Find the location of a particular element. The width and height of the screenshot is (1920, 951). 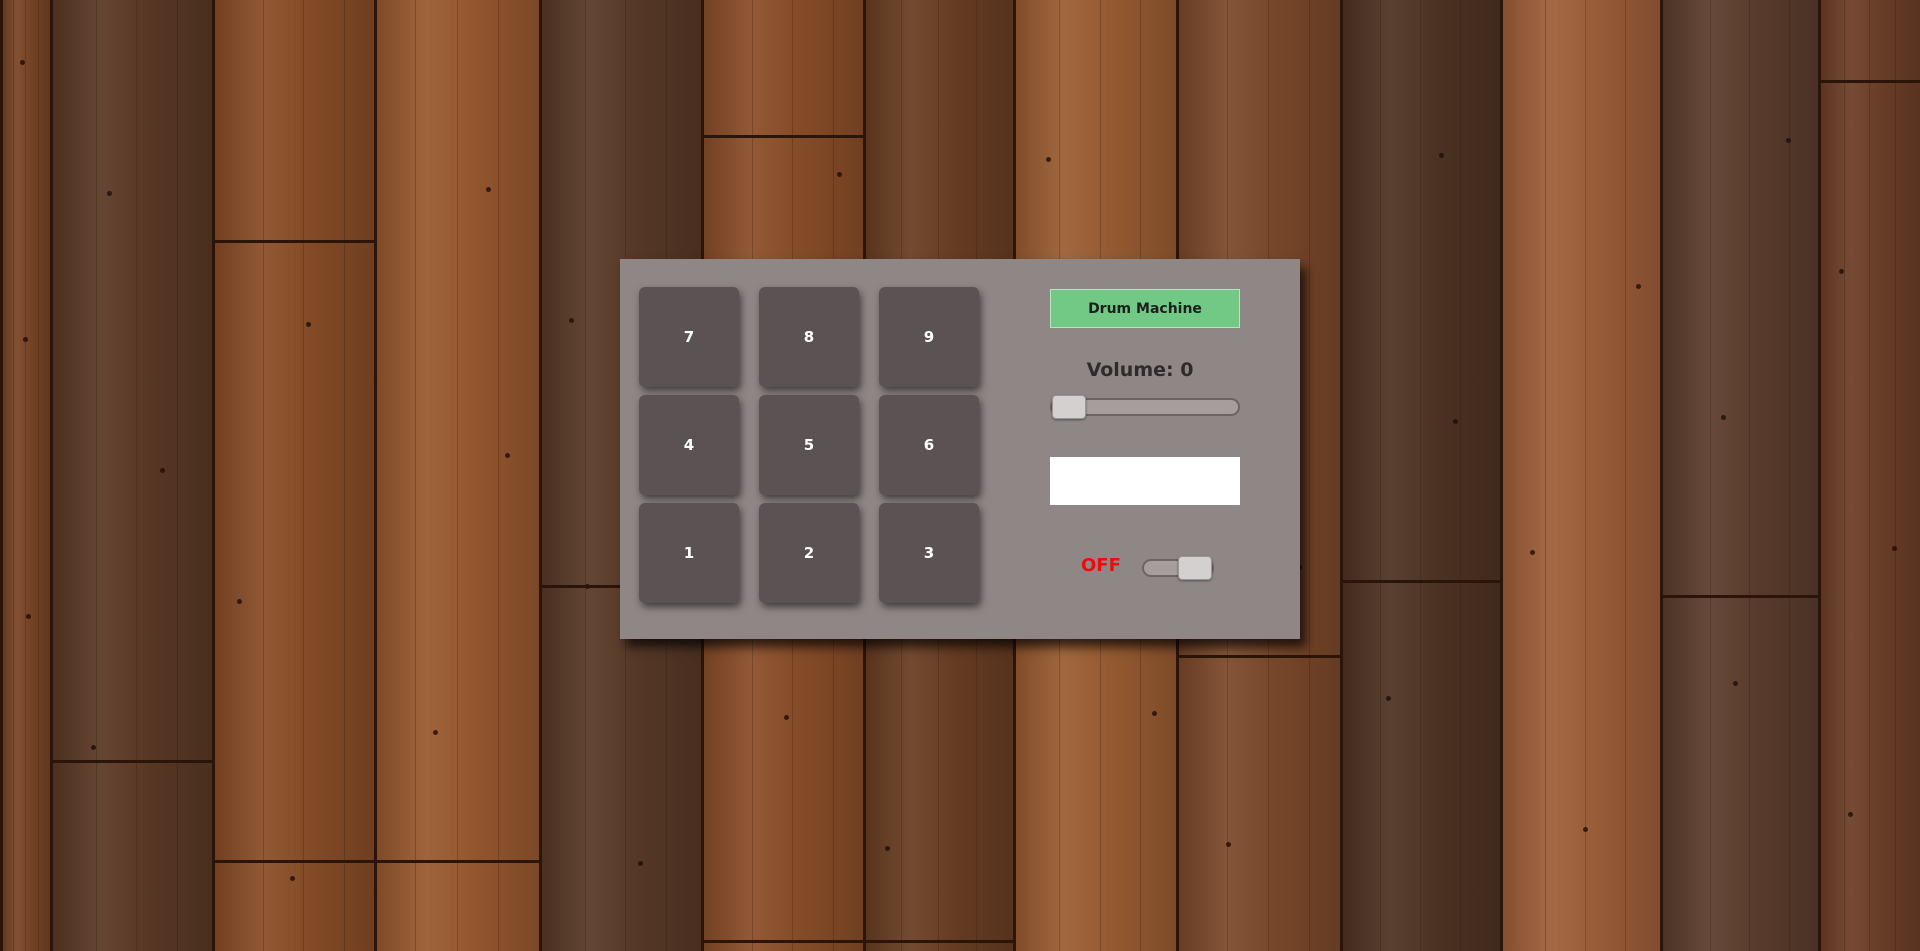

drum-pad-4: 4 is located at coordinates (689, 445).